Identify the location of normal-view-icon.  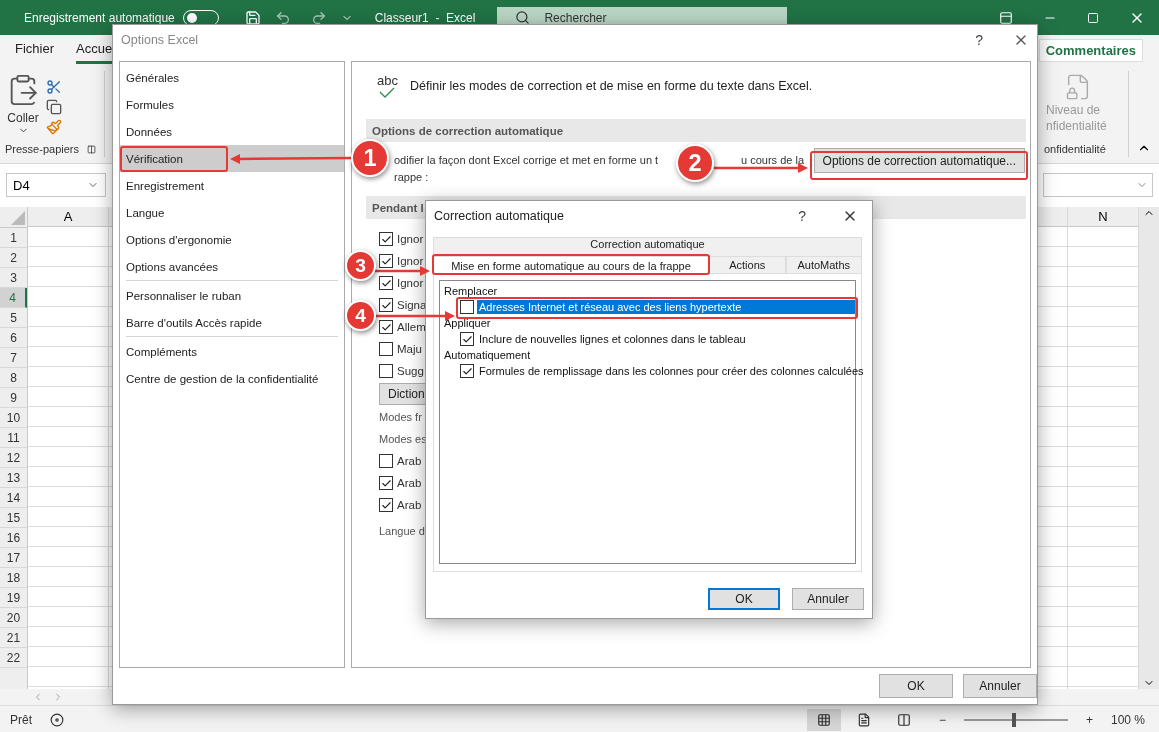
(823, 719).